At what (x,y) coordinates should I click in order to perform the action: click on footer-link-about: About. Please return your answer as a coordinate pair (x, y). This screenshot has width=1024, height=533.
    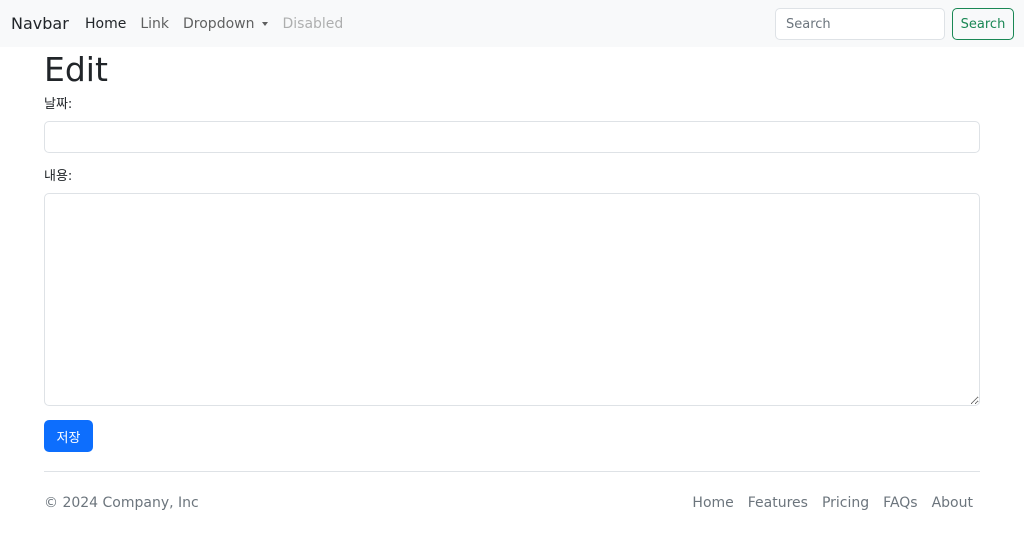
    Looking at the image, I should click on (952, 503).